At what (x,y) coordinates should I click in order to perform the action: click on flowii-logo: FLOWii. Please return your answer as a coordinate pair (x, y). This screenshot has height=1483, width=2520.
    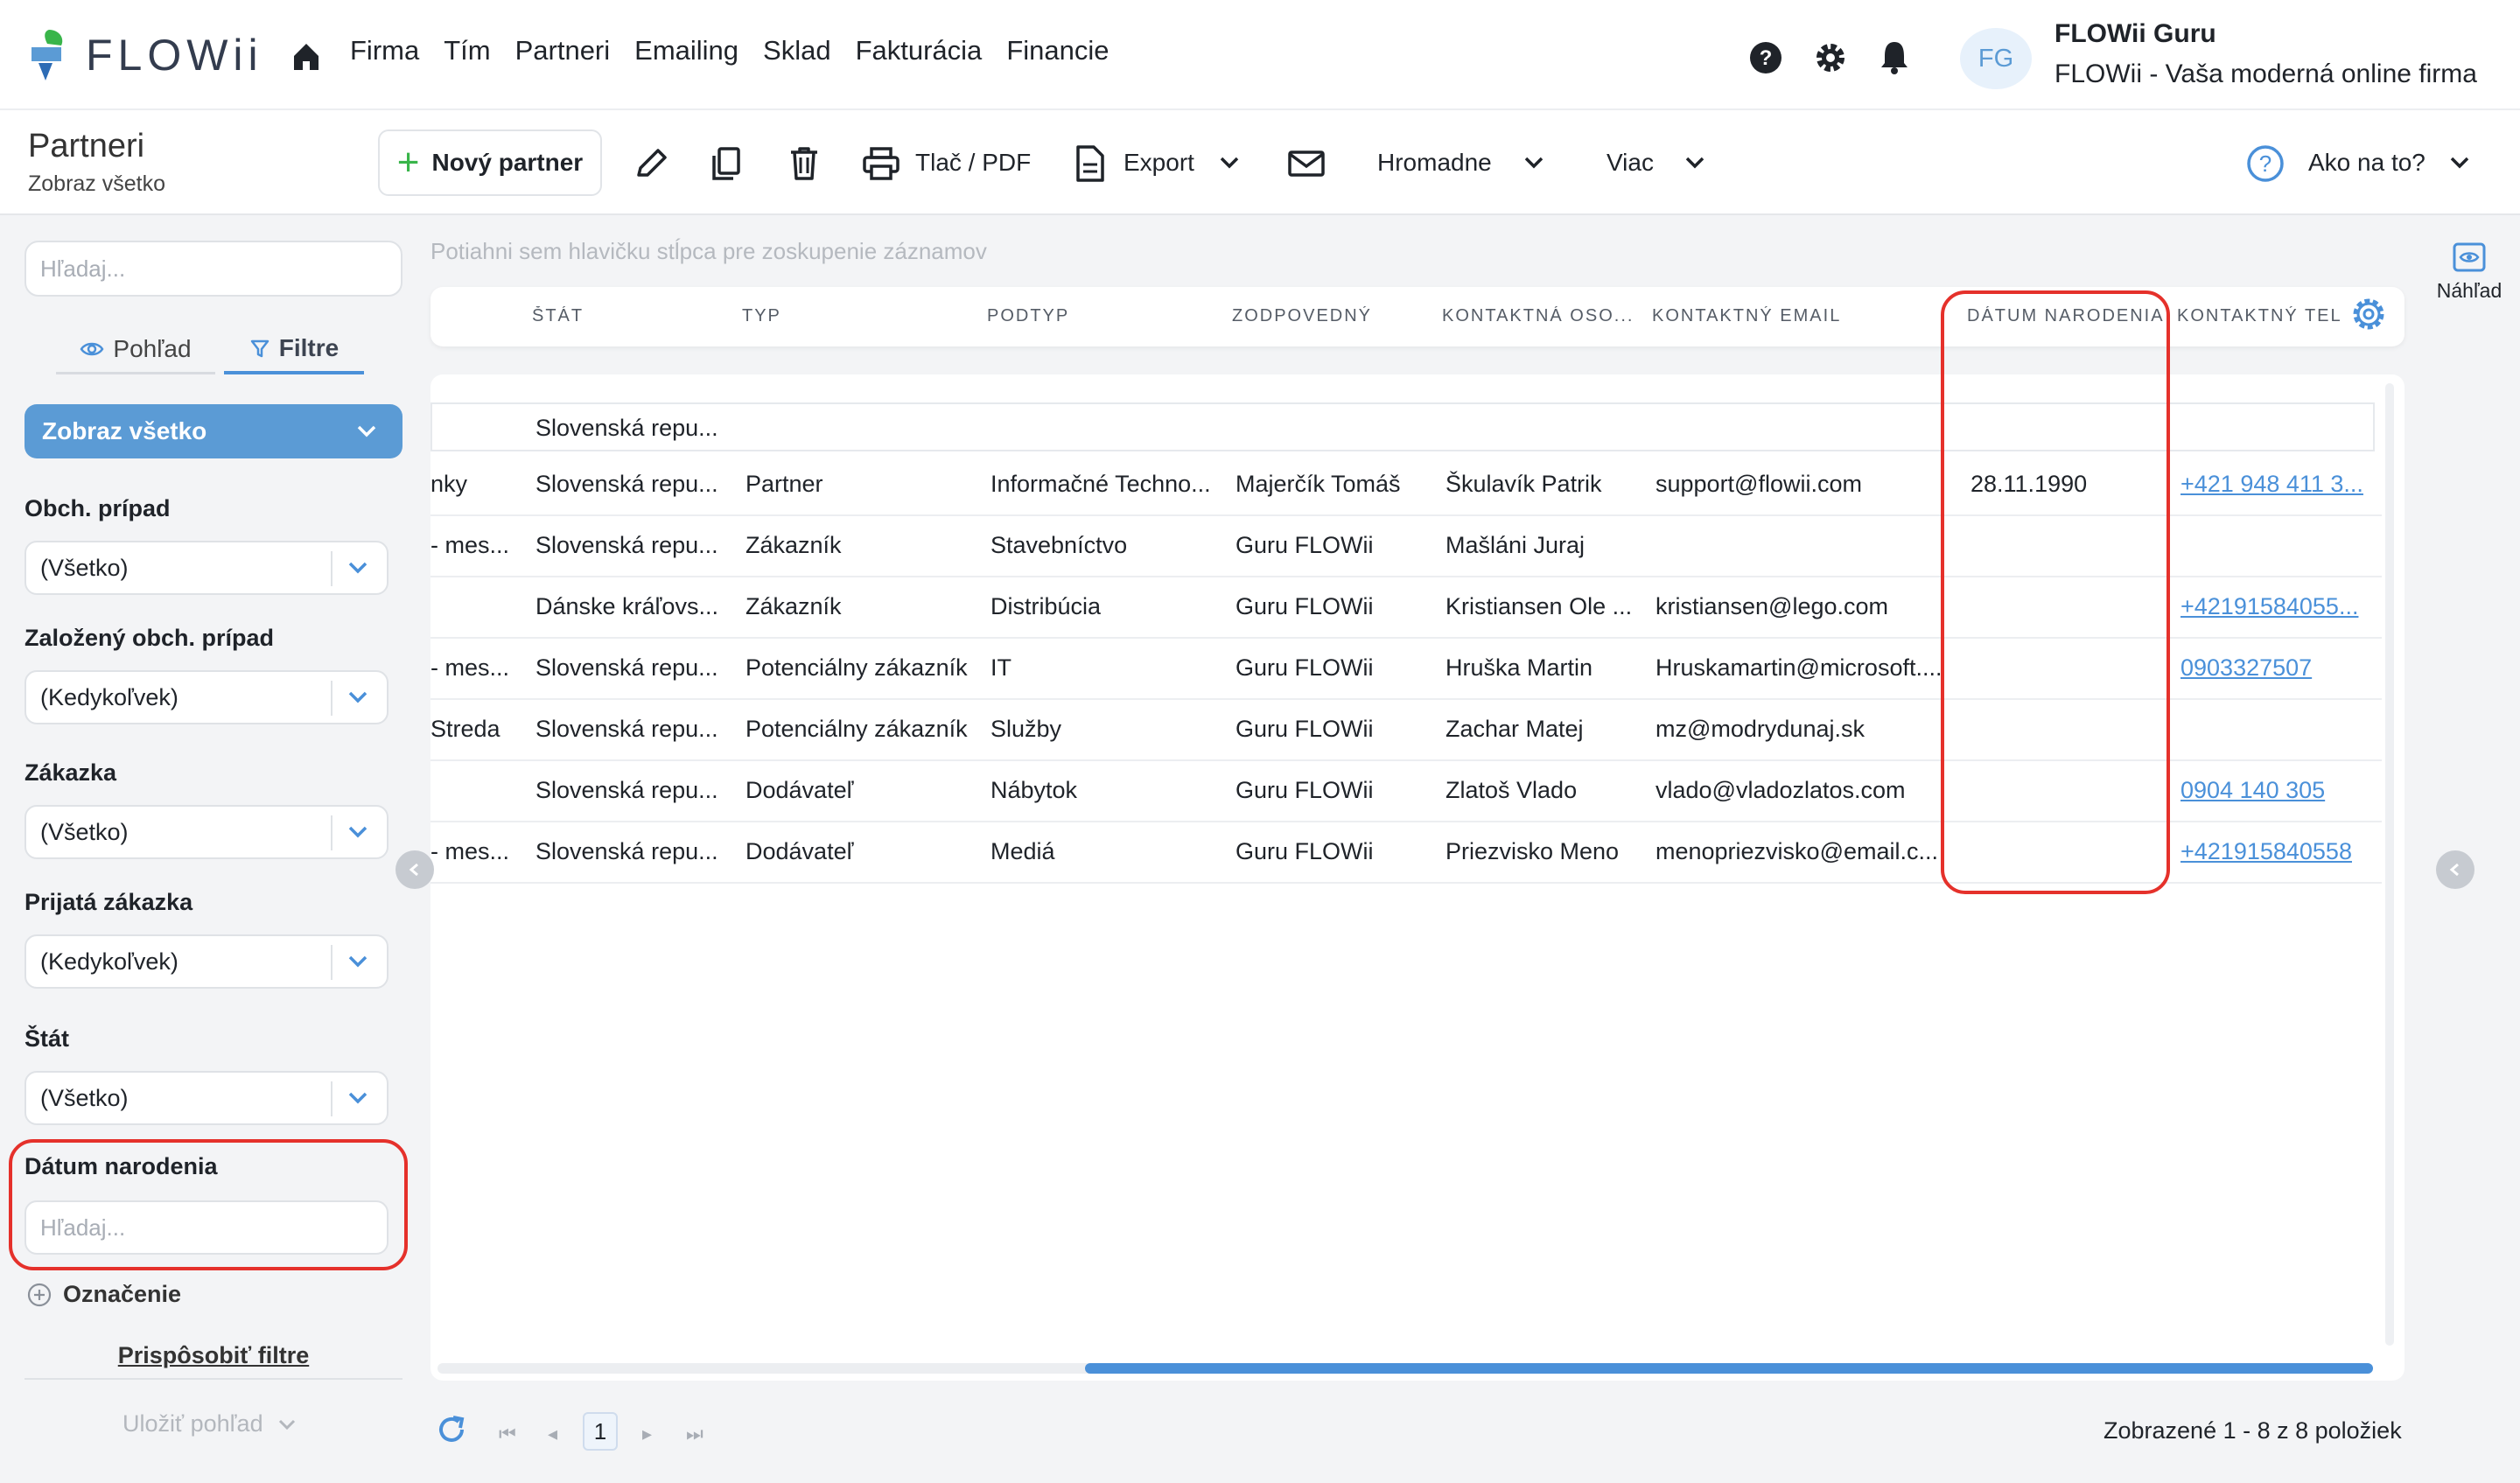
    Looking at the image, I should click on (144, 55).